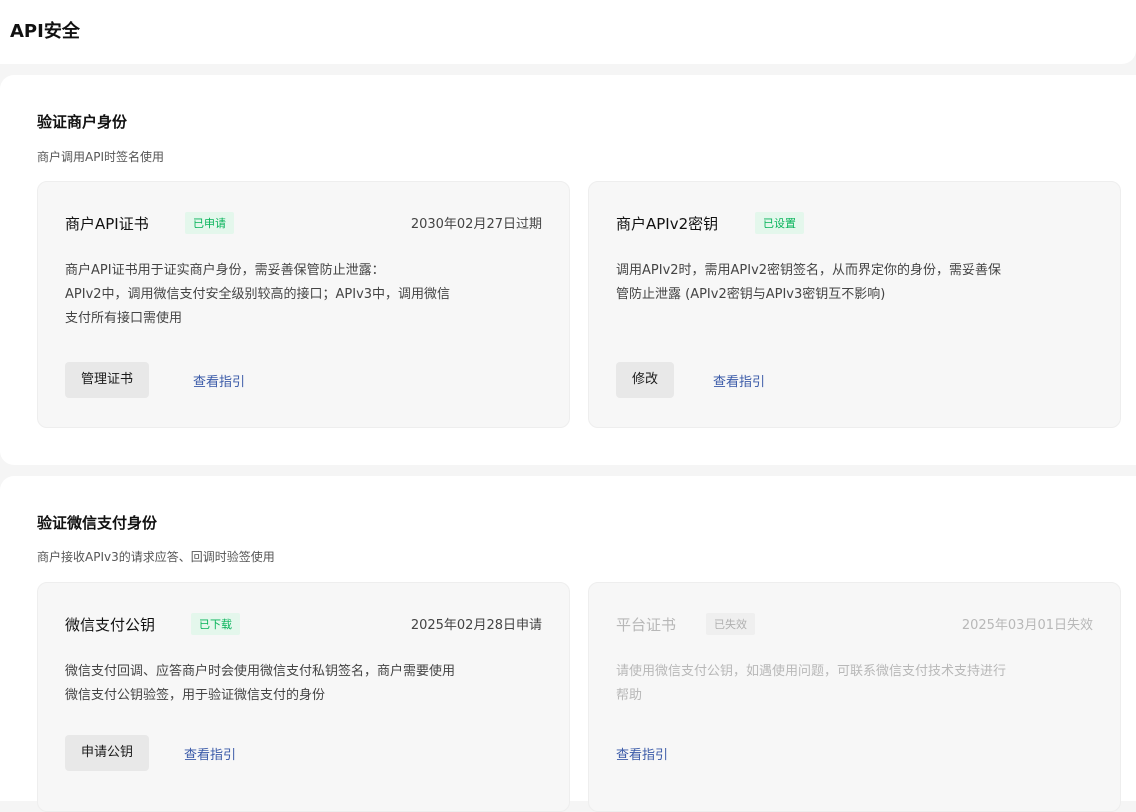 The width and height of the screenshot is (1136, 812). Describe the element at coordinates (779, 223) in the screenshot. I see `status-badge: 已设置` at that location.